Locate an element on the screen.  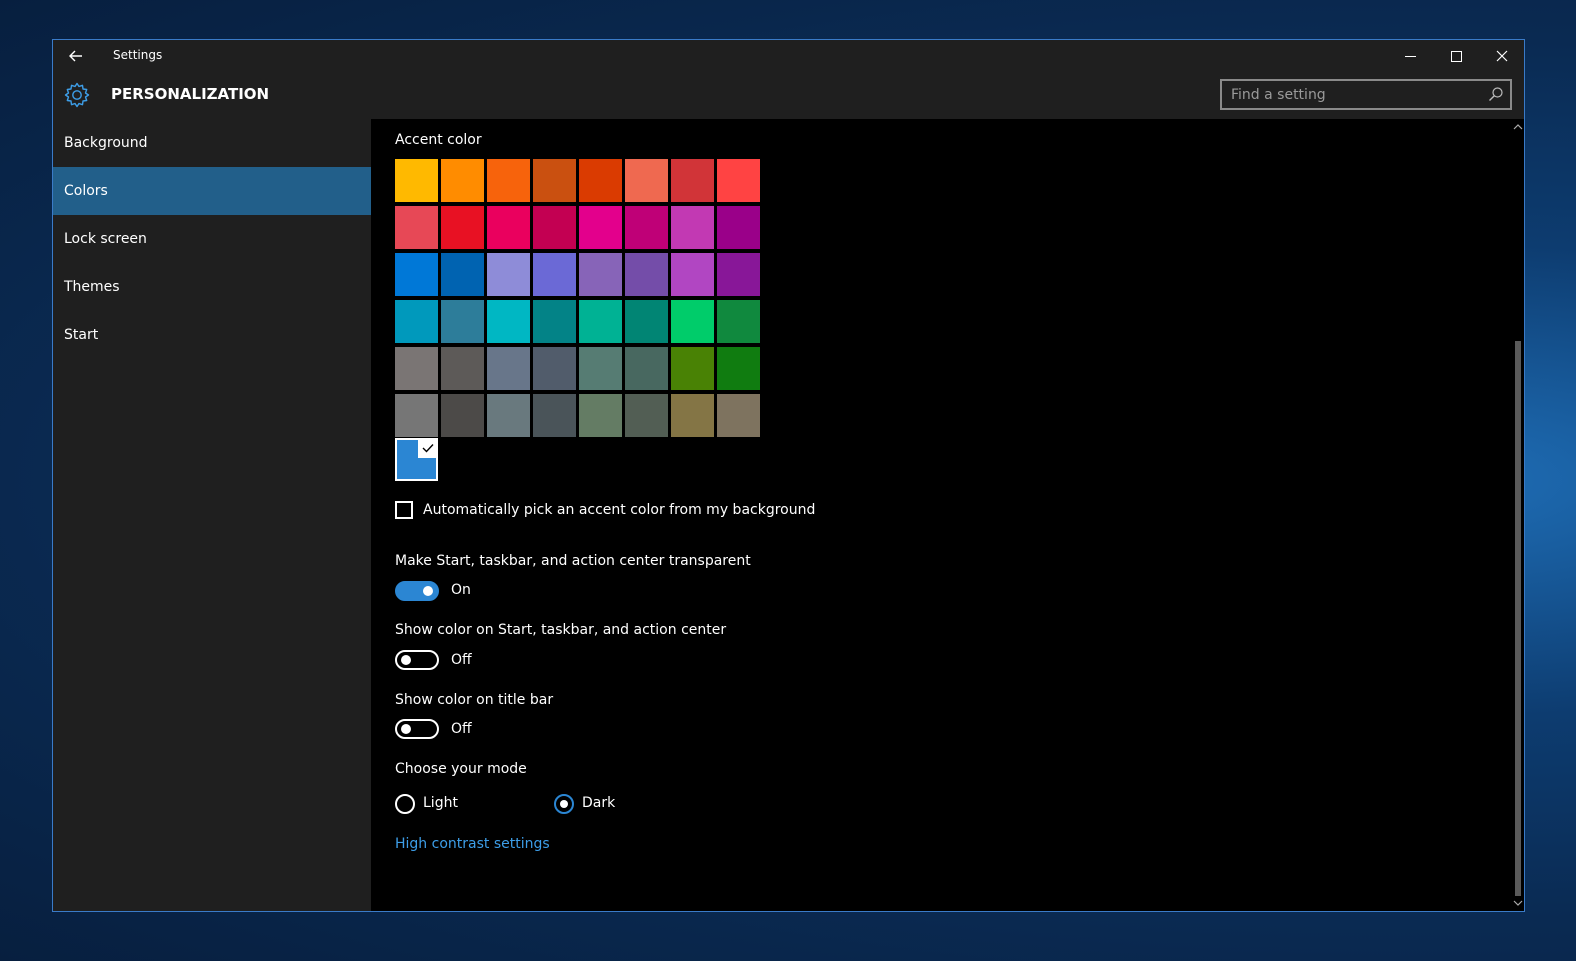
sidebar-item-lock-screen: Lock screen is located at coordinates (212, 239).